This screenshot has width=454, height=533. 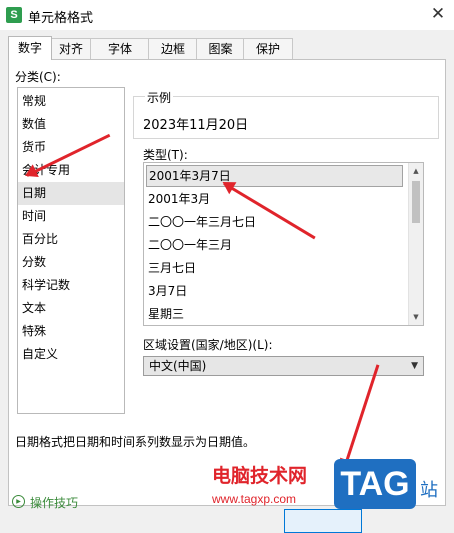 What do you see at coordinates (159, 97) in the screenshot?
I see `sample-label: 示例` at bounding box center [159, 97].